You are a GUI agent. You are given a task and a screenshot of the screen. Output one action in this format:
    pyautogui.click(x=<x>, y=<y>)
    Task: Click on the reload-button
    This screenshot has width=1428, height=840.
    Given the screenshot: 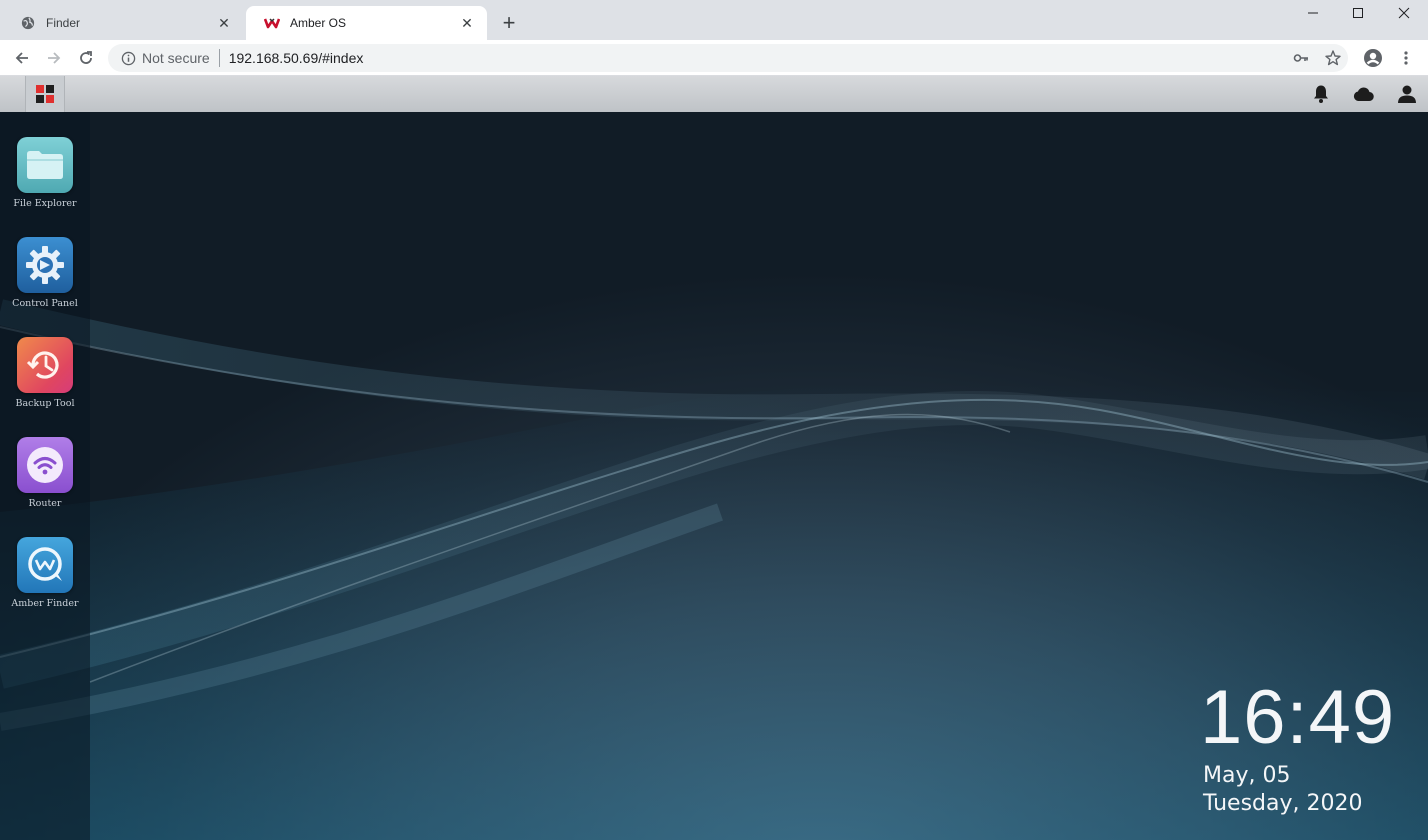 What is the action you would take?
    pyautogui.click(x=86, y=58)
    